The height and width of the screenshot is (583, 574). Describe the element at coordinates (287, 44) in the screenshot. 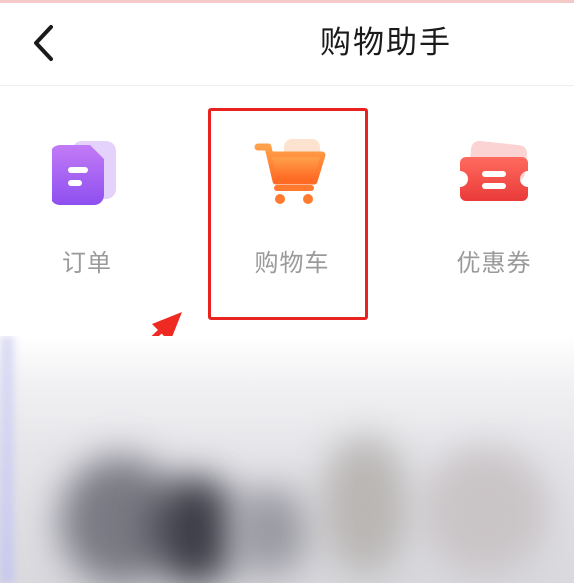

I see `header-bar: 购物助手` at that location.